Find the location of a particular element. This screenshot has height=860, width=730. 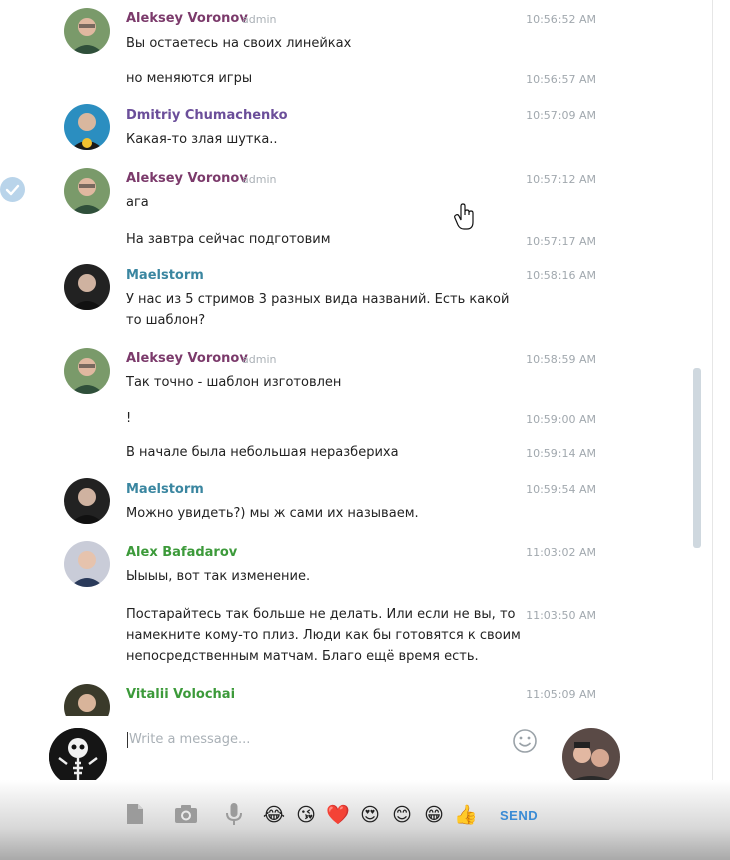

smiley-icon is located at coordinates (525, 741).